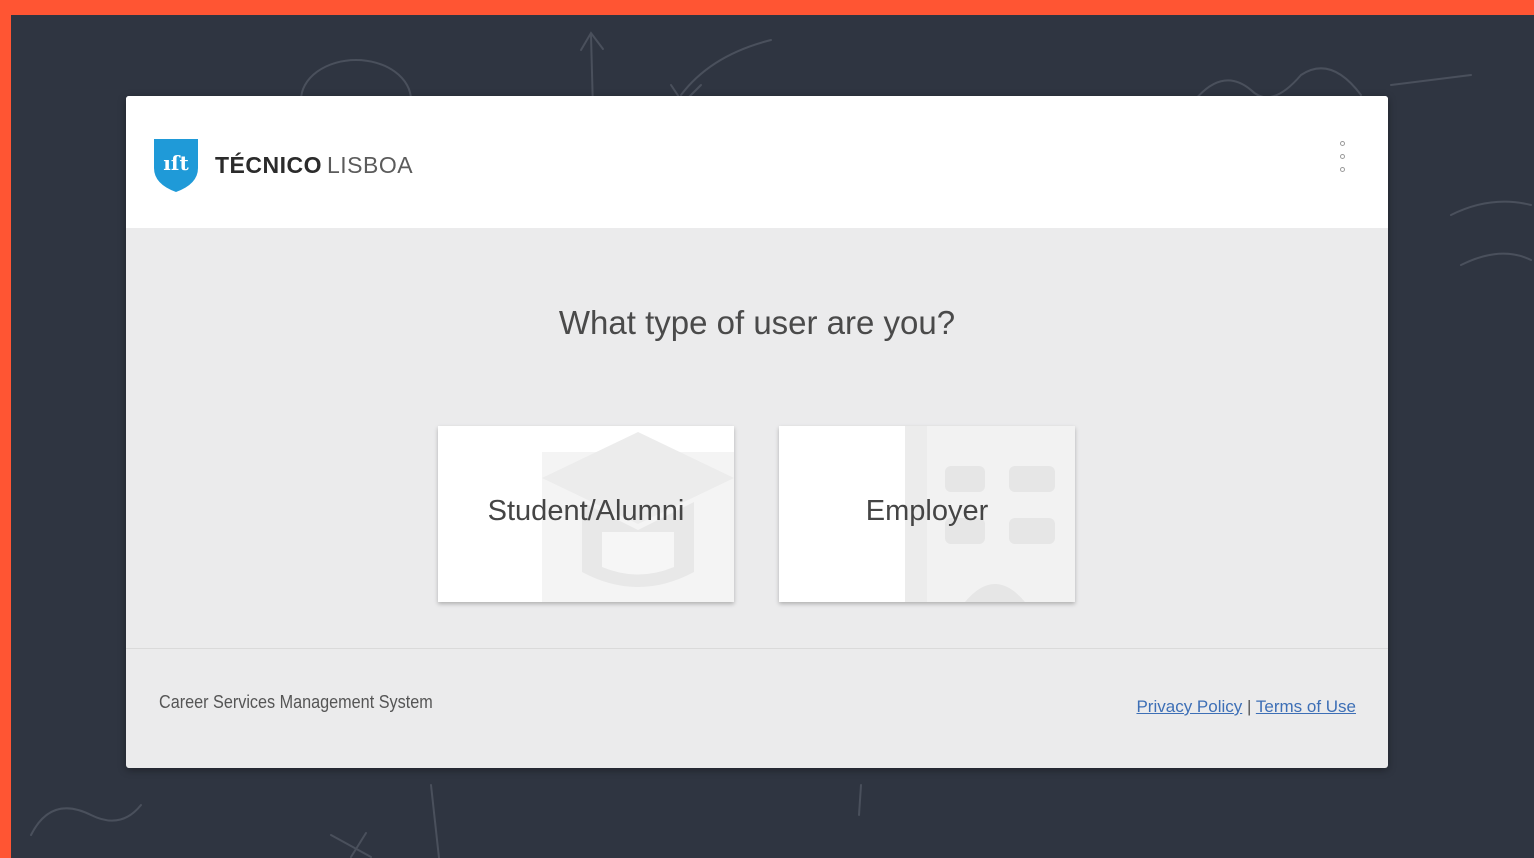 Image resolution: width=1534 pixels, height=858 pixels. Describe the element at coordinates (757, 322) in the screenshot. I see `user-type-question: What type of user are you?` at that location.